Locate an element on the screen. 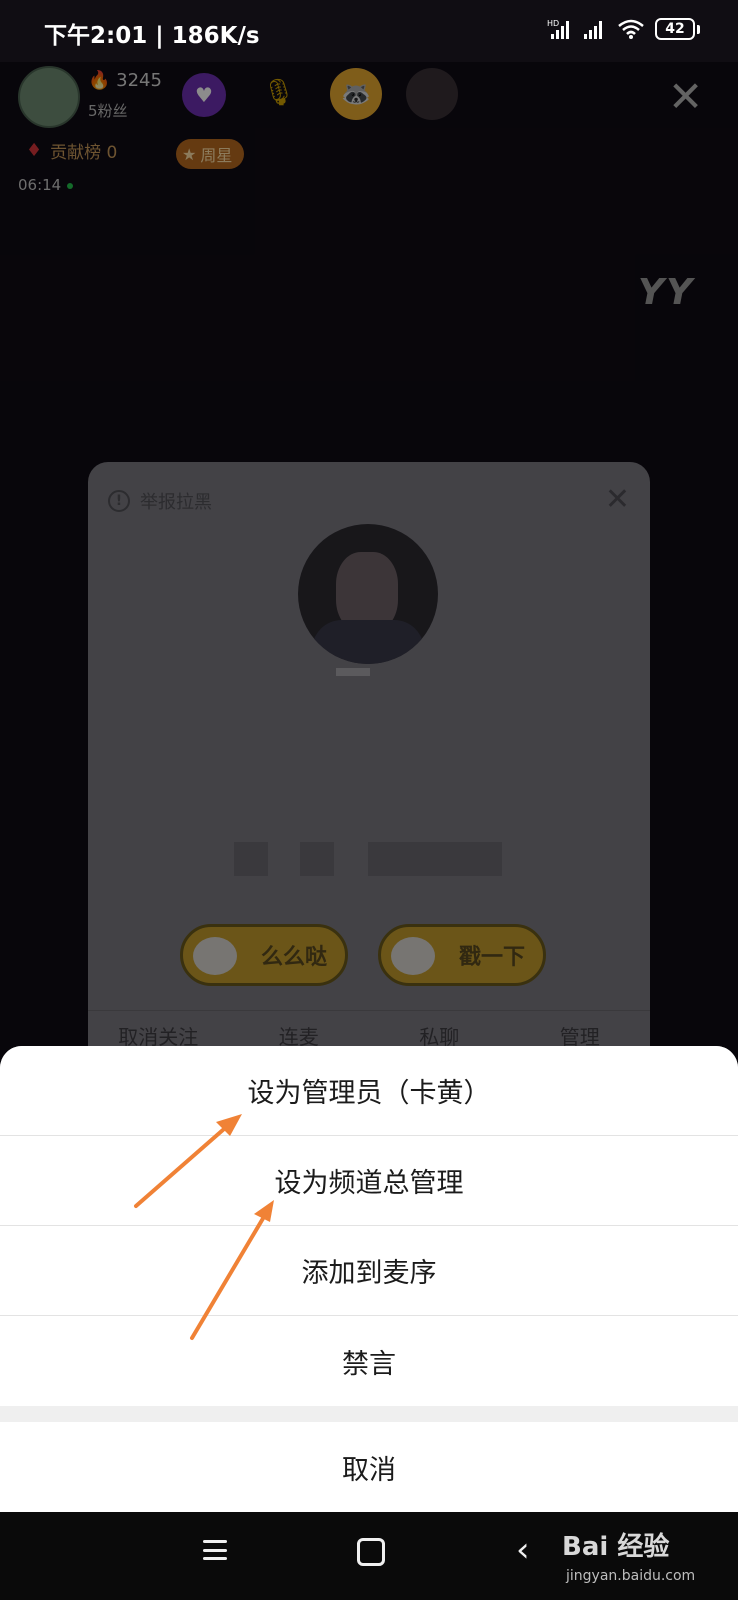  host-heat-count: 🔥 3245 is located at coordinates (125, 80).